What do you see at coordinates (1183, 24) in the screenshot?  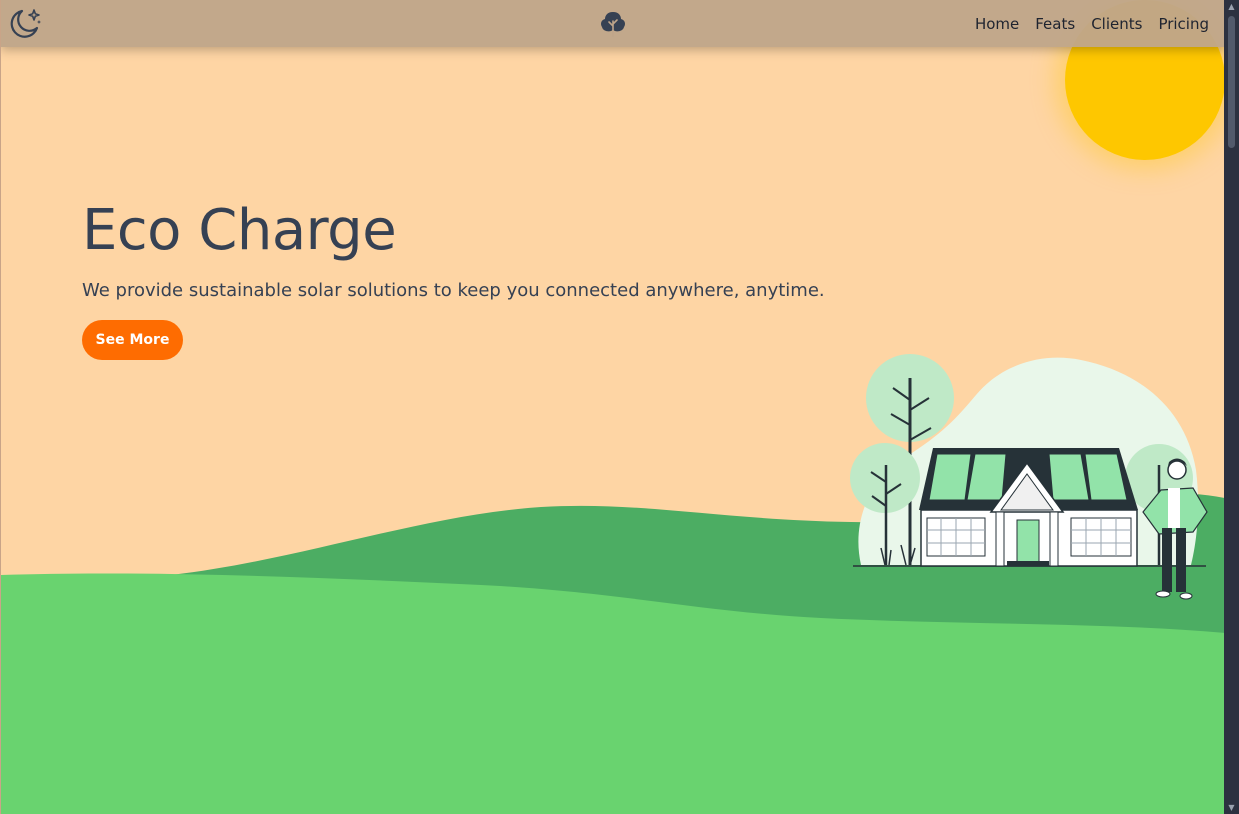 I see `nav-link-pricing: Pricing` at bounding box center [1183, 24].